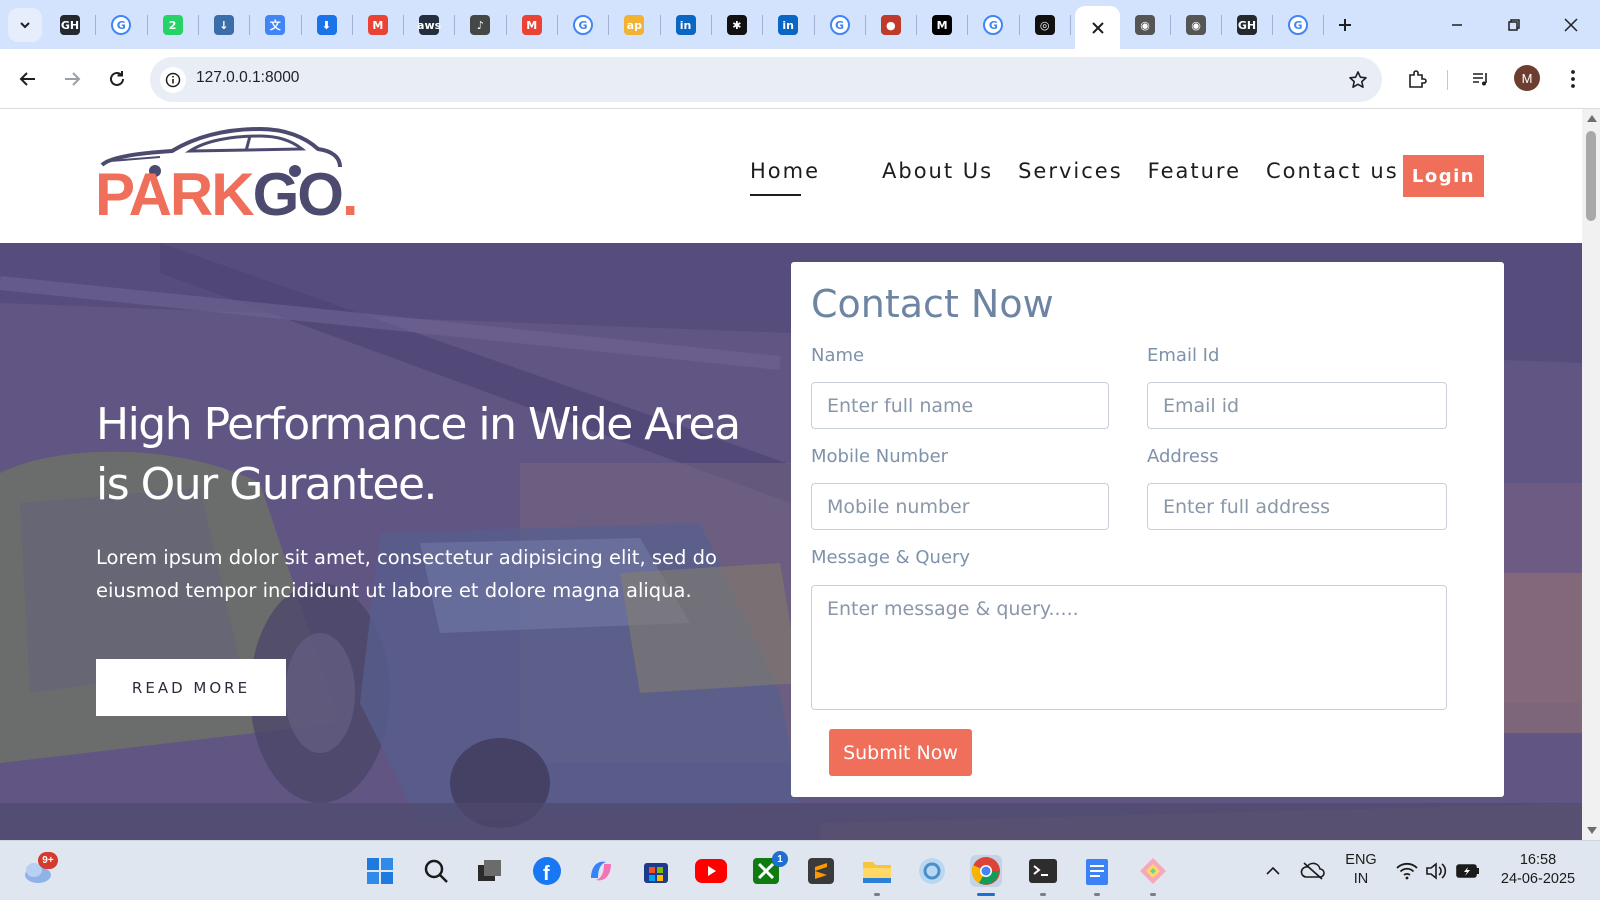 This screenshot has width=1600, height=900. What do you see at coordinates (1045, 25) in the screenshot?
I see `browser-tab: ◎` at bounding box center [1045, 25].